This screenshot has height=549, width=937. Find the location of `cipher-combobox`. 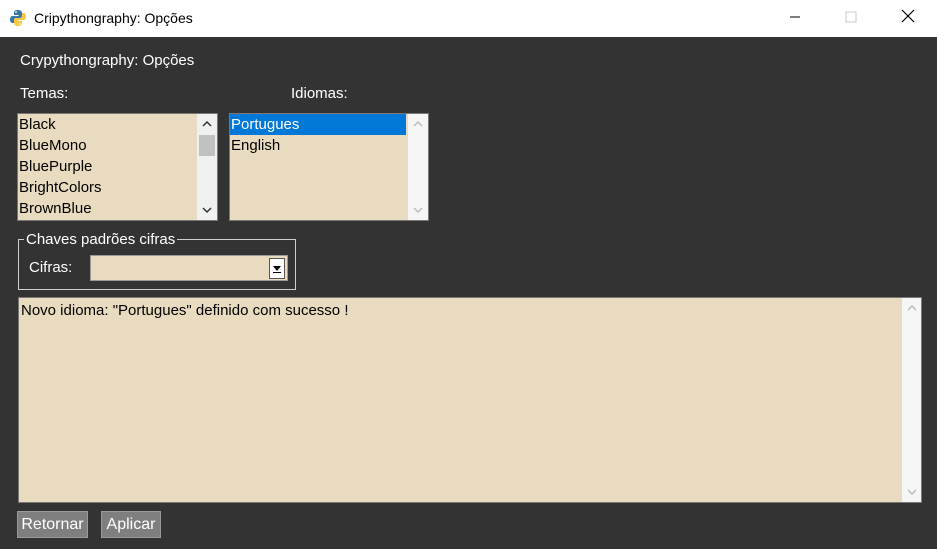

cipher-combobox is located at coordinates (189, 268).